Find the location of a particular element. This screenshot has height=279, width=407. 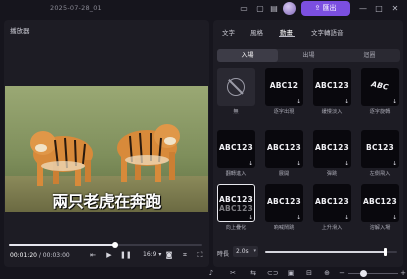

document-icon: ▤ is located at coordinates (274, 8).